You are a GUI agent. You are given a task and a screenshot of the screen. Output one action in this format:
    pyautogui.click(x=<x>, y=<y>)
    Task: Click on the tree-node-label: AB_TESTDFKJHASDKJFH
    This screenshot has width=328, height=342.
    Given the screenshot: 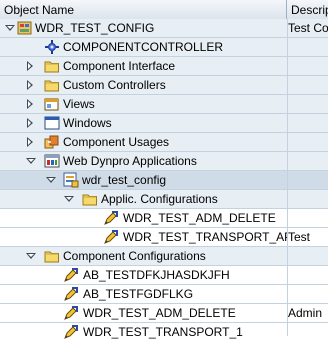 What is the action you would take?
    pyautogui.click(x=156, y=275)
    